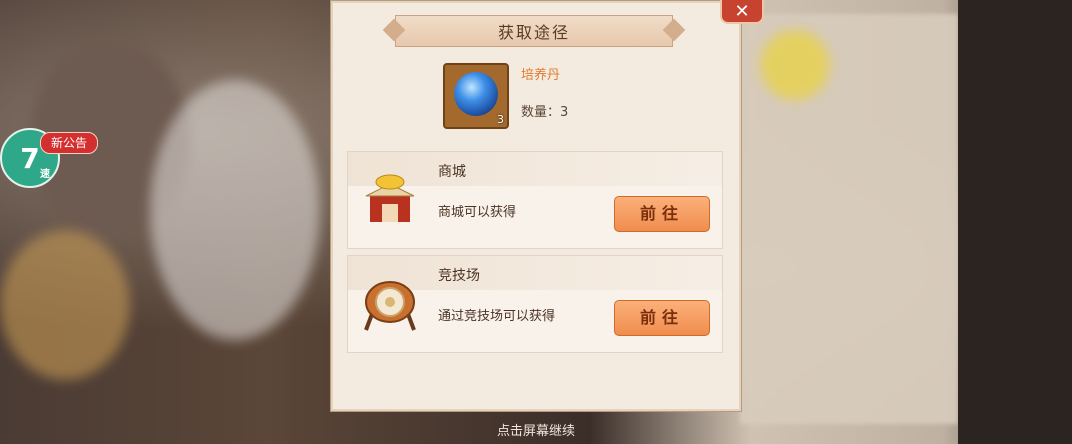  What do you see at coordinates (459, 276) in the screenshot?
I see `source-name-arena: 竞技场` at bounding box center [459, 276].